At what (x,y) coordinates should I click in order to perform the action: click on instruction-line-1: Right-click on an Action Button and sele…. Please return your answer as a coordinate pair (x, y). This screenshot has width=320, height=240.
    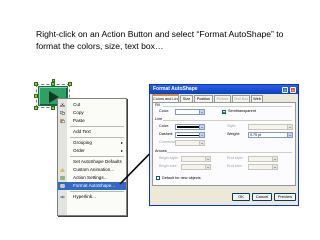
    Looking at the image, I should click on (160, 34).